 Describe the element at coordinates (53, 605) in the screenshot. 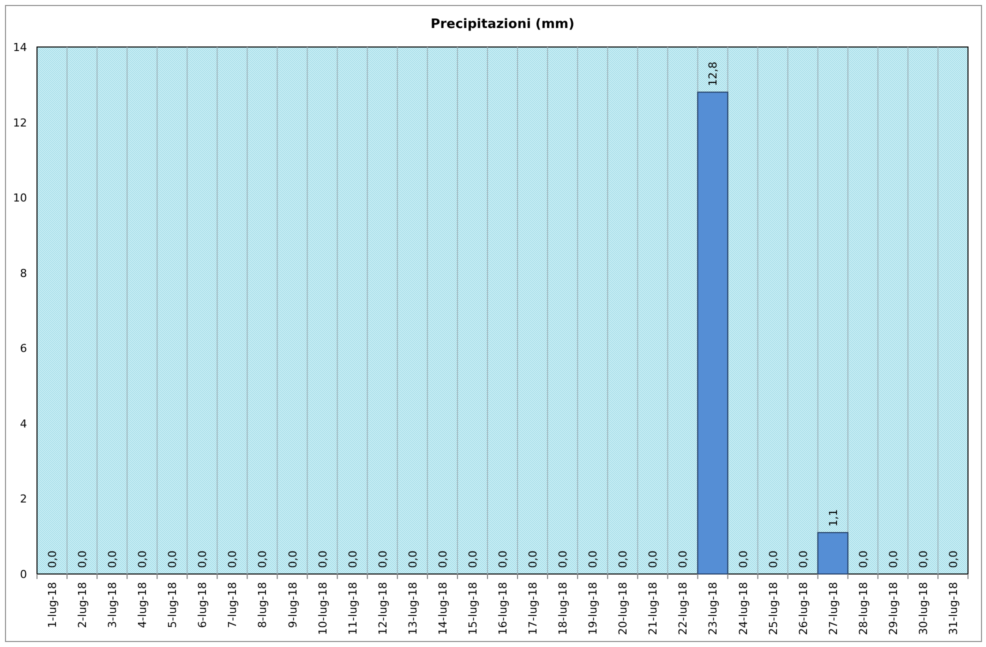

I see `category-label: 1-lug-18` at that location.